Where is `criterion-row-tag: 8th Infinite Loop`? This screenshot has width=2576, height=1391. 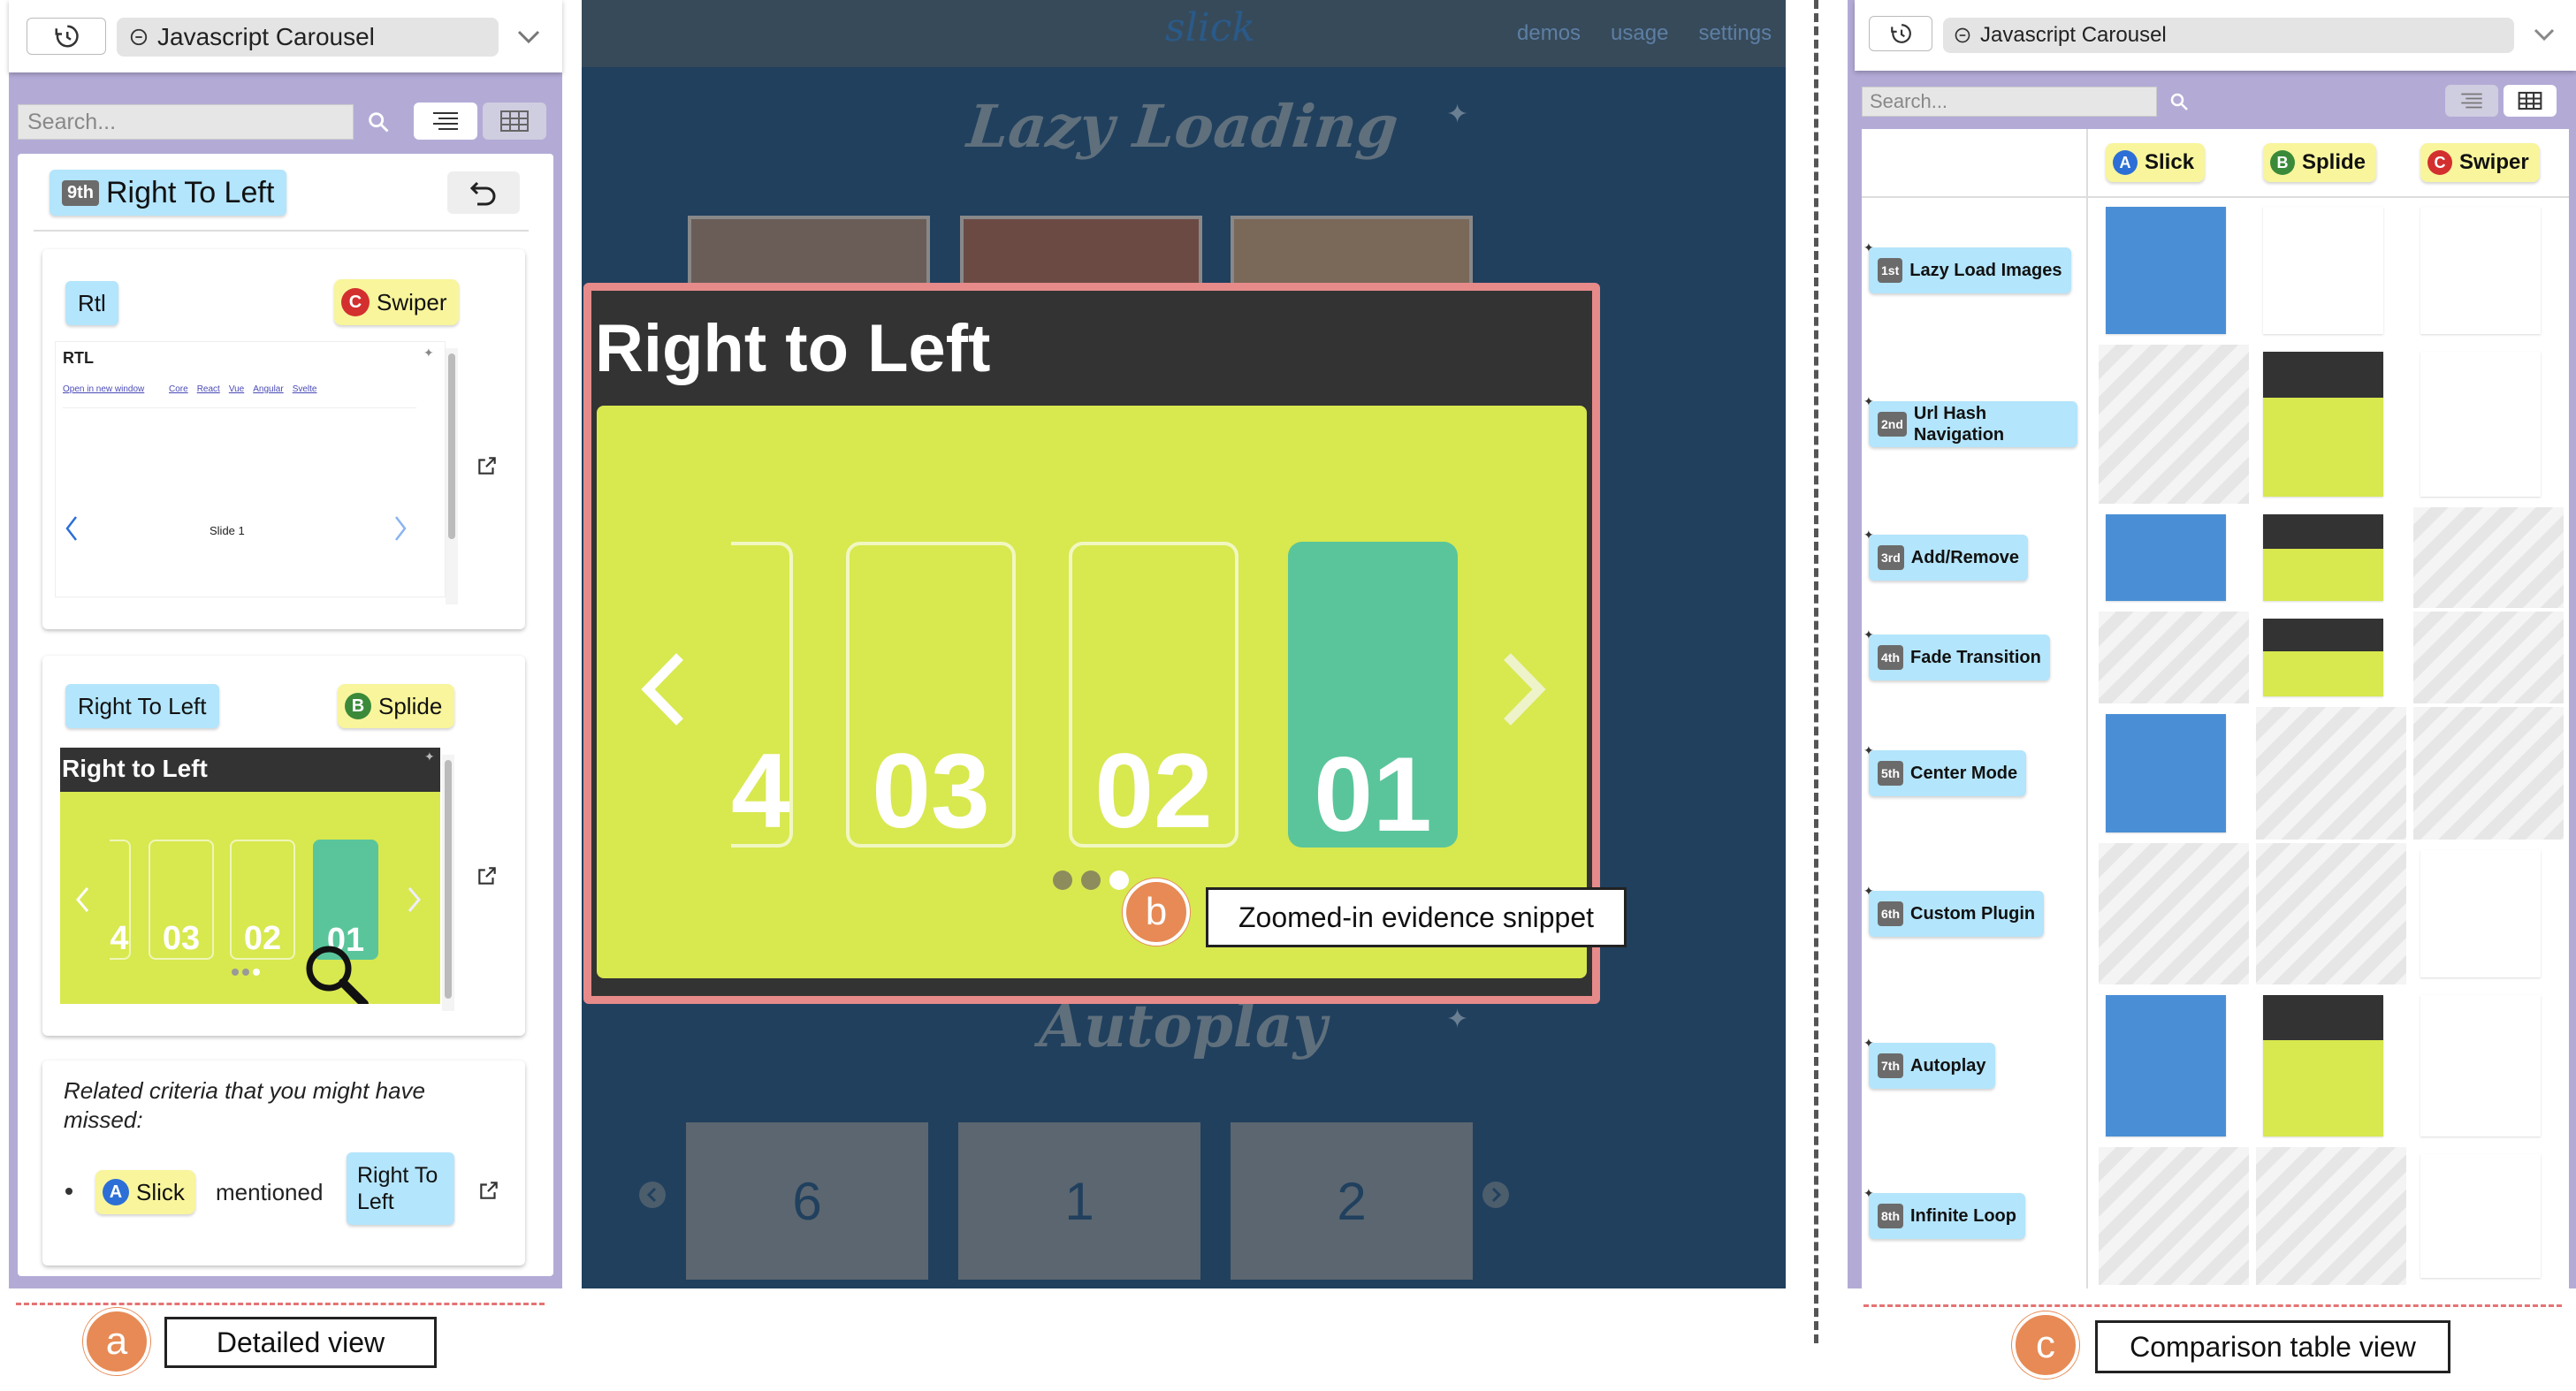
criterion-row-tag: 8th Infinite Loop is located at coordinates (1947, 1216).